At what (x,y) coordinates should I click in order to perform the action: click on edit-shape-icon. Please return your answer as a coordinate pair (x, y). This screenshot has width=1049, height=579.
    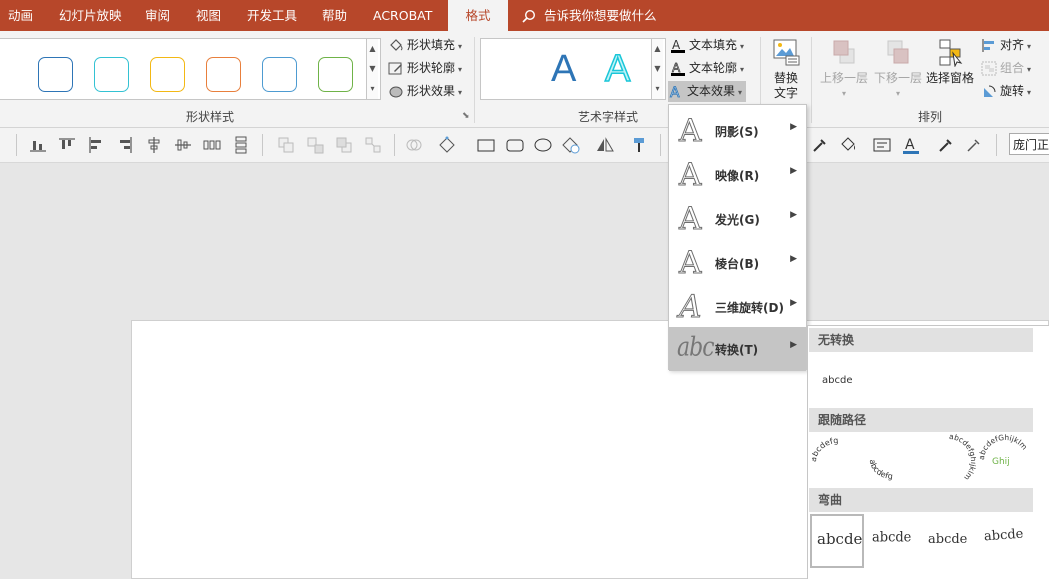
    Looking at the image, I should click on (447, 145).